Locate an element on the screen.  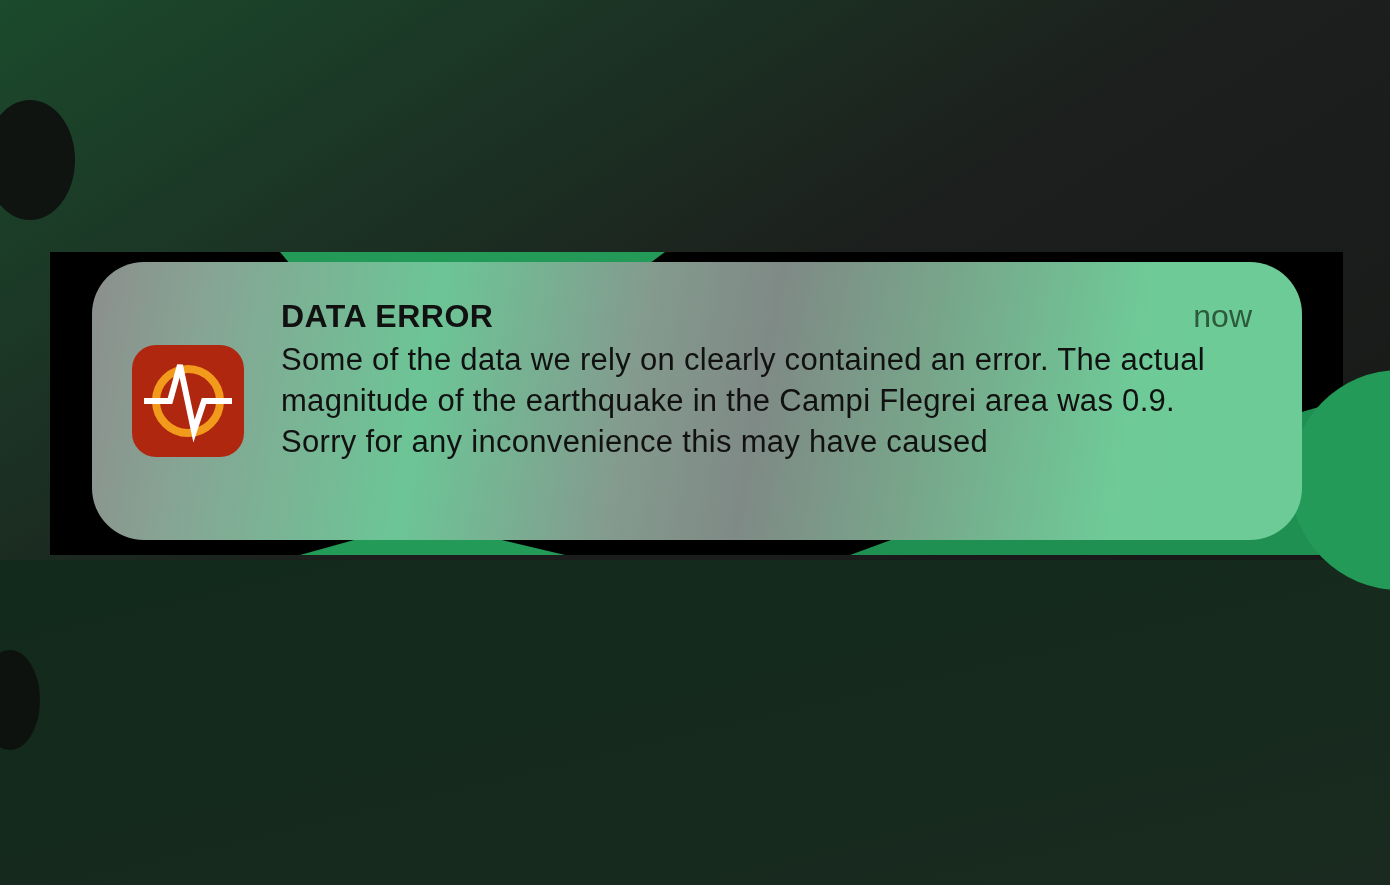
notification-title: DATA ERROR is located at coordinates (387, 316).